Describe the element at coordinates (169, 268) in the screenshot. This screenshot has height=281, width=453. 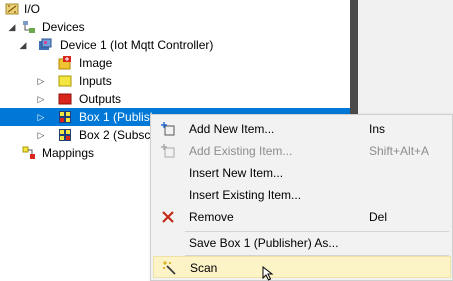
I see `magic-wand-icon` at that location.